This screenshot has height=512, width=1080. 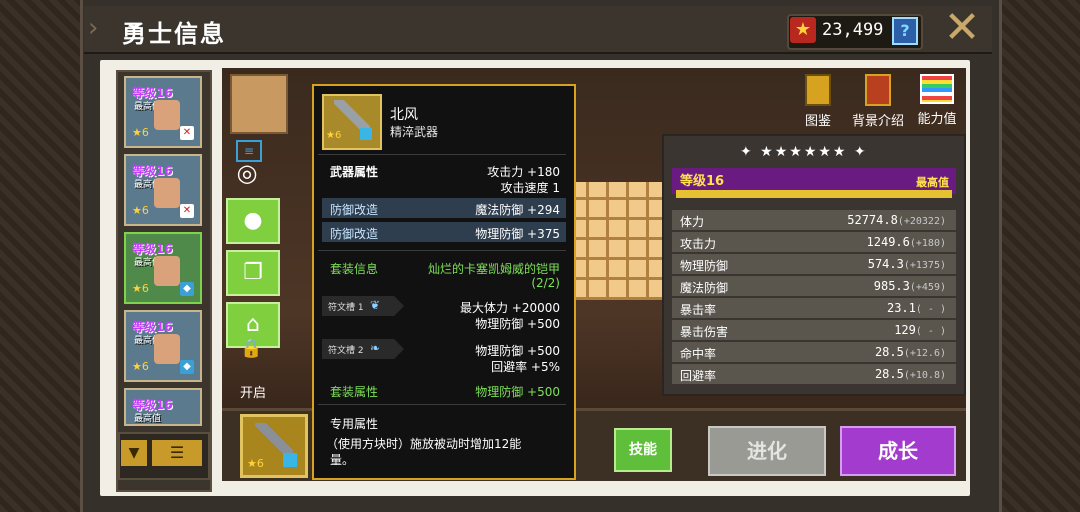 What do you see at coordinates (818, 90) in the screenshot?
I see `book-icon` at bounding box center [818, 90].